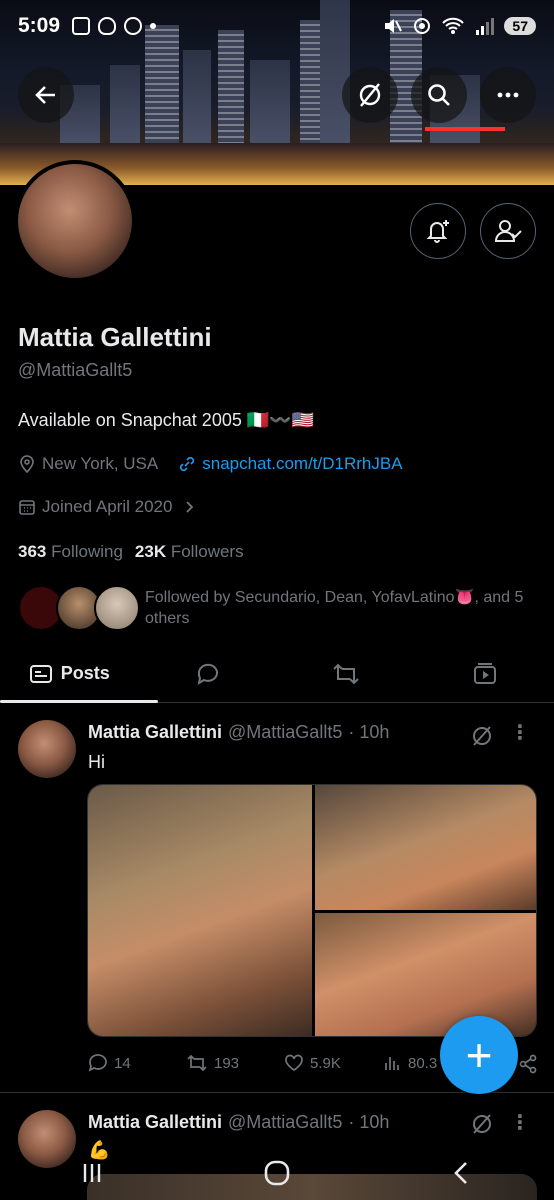 This screenshot has width=554, height=1200. I want to click on followed-by-avatars, so click(79, 609).